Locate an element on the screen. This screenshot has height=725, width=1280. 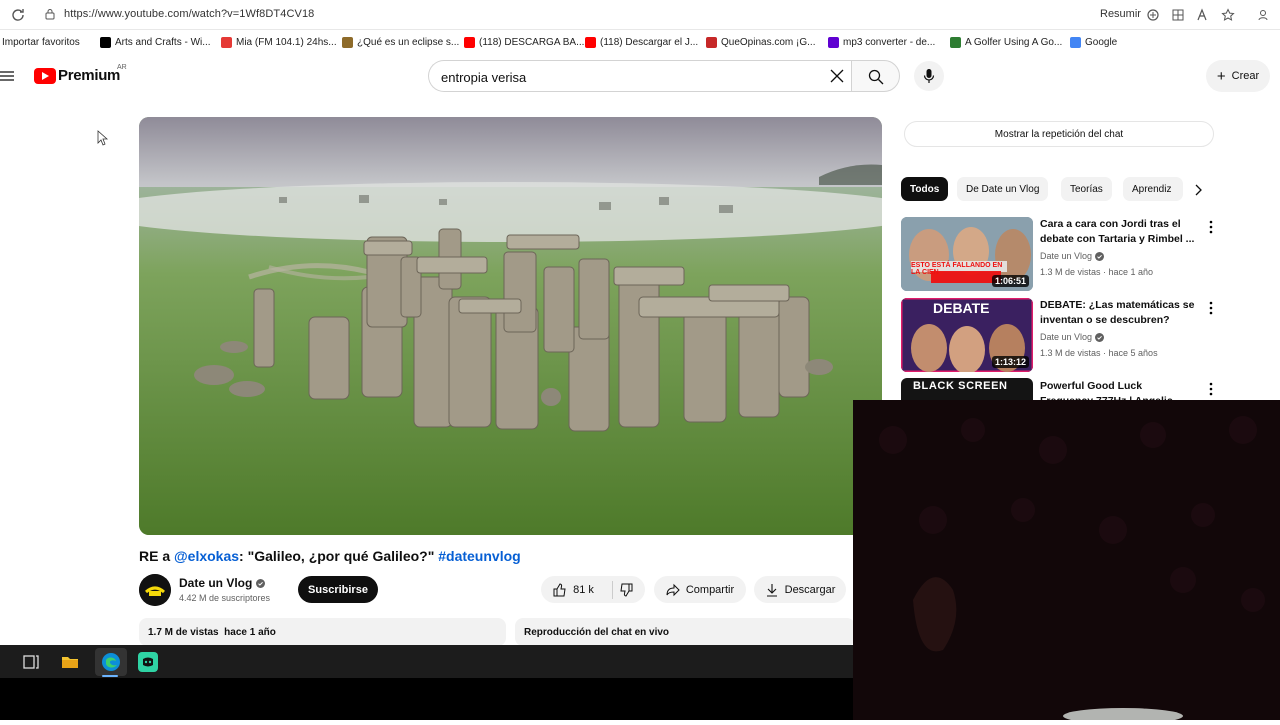
thumbs-up-icon is located at coordinates (560, 589).